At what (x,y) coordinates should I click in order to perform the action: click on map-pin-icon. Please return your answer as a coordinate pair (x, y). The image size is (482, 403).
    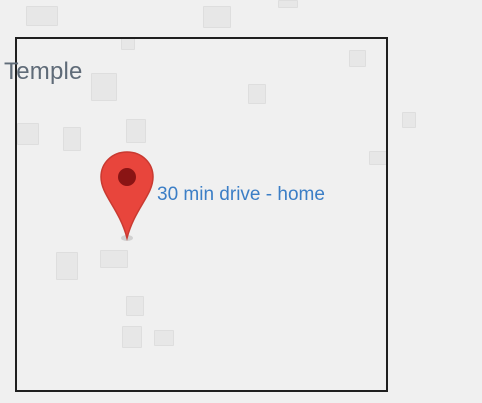
    Looking at the image, I should click on (127, 196).